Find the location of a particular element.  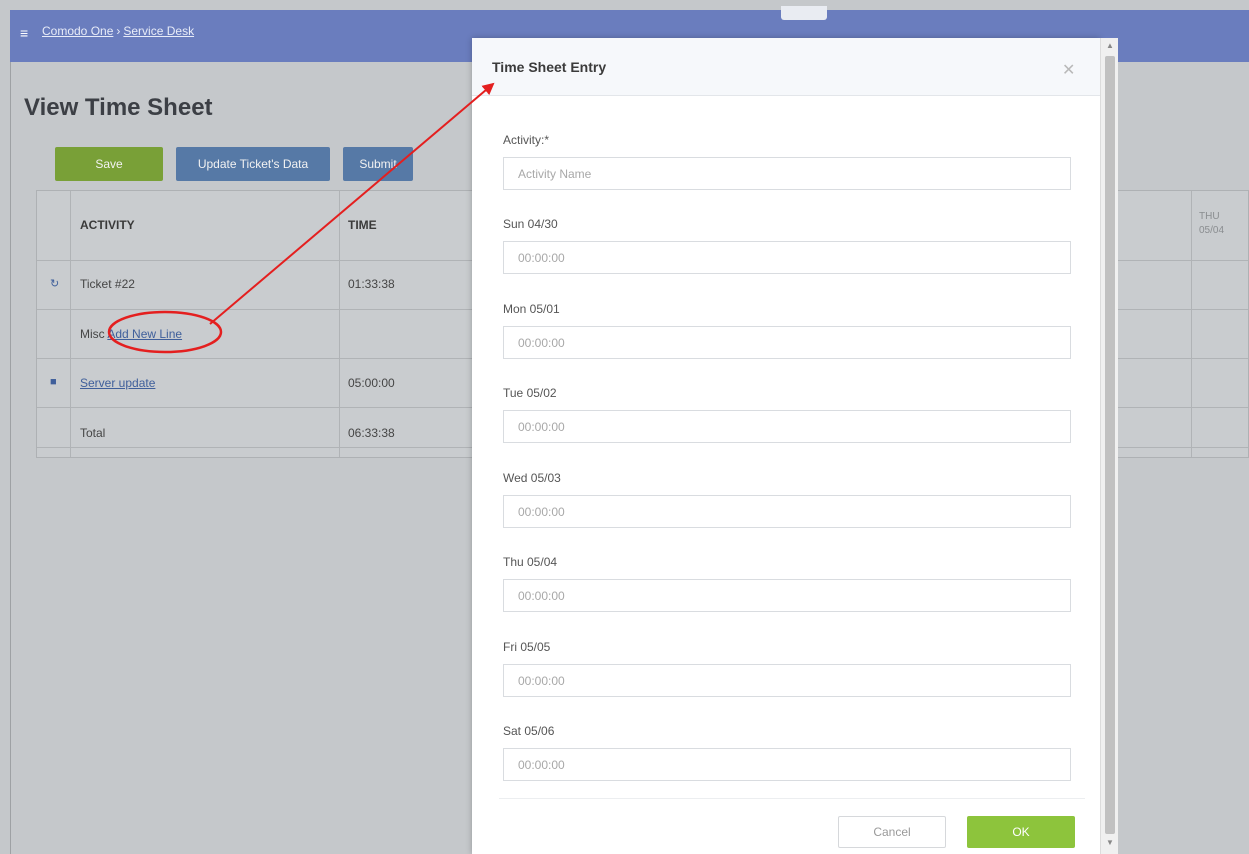

server-update-link: Server update is located at coordinates (117, 383).